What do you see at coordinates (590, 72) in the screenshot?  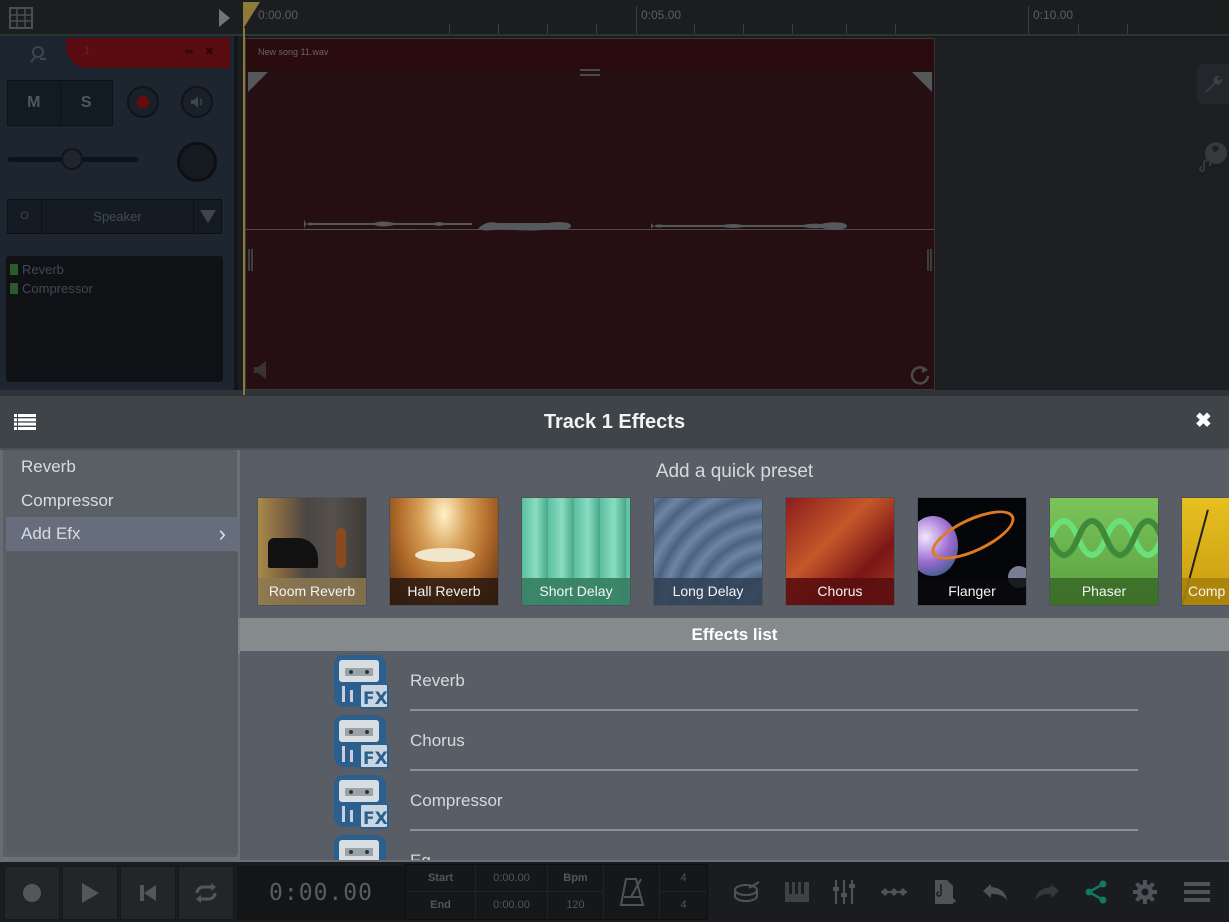 I see `clip-drag-handle` at bounding box center [590, 72].